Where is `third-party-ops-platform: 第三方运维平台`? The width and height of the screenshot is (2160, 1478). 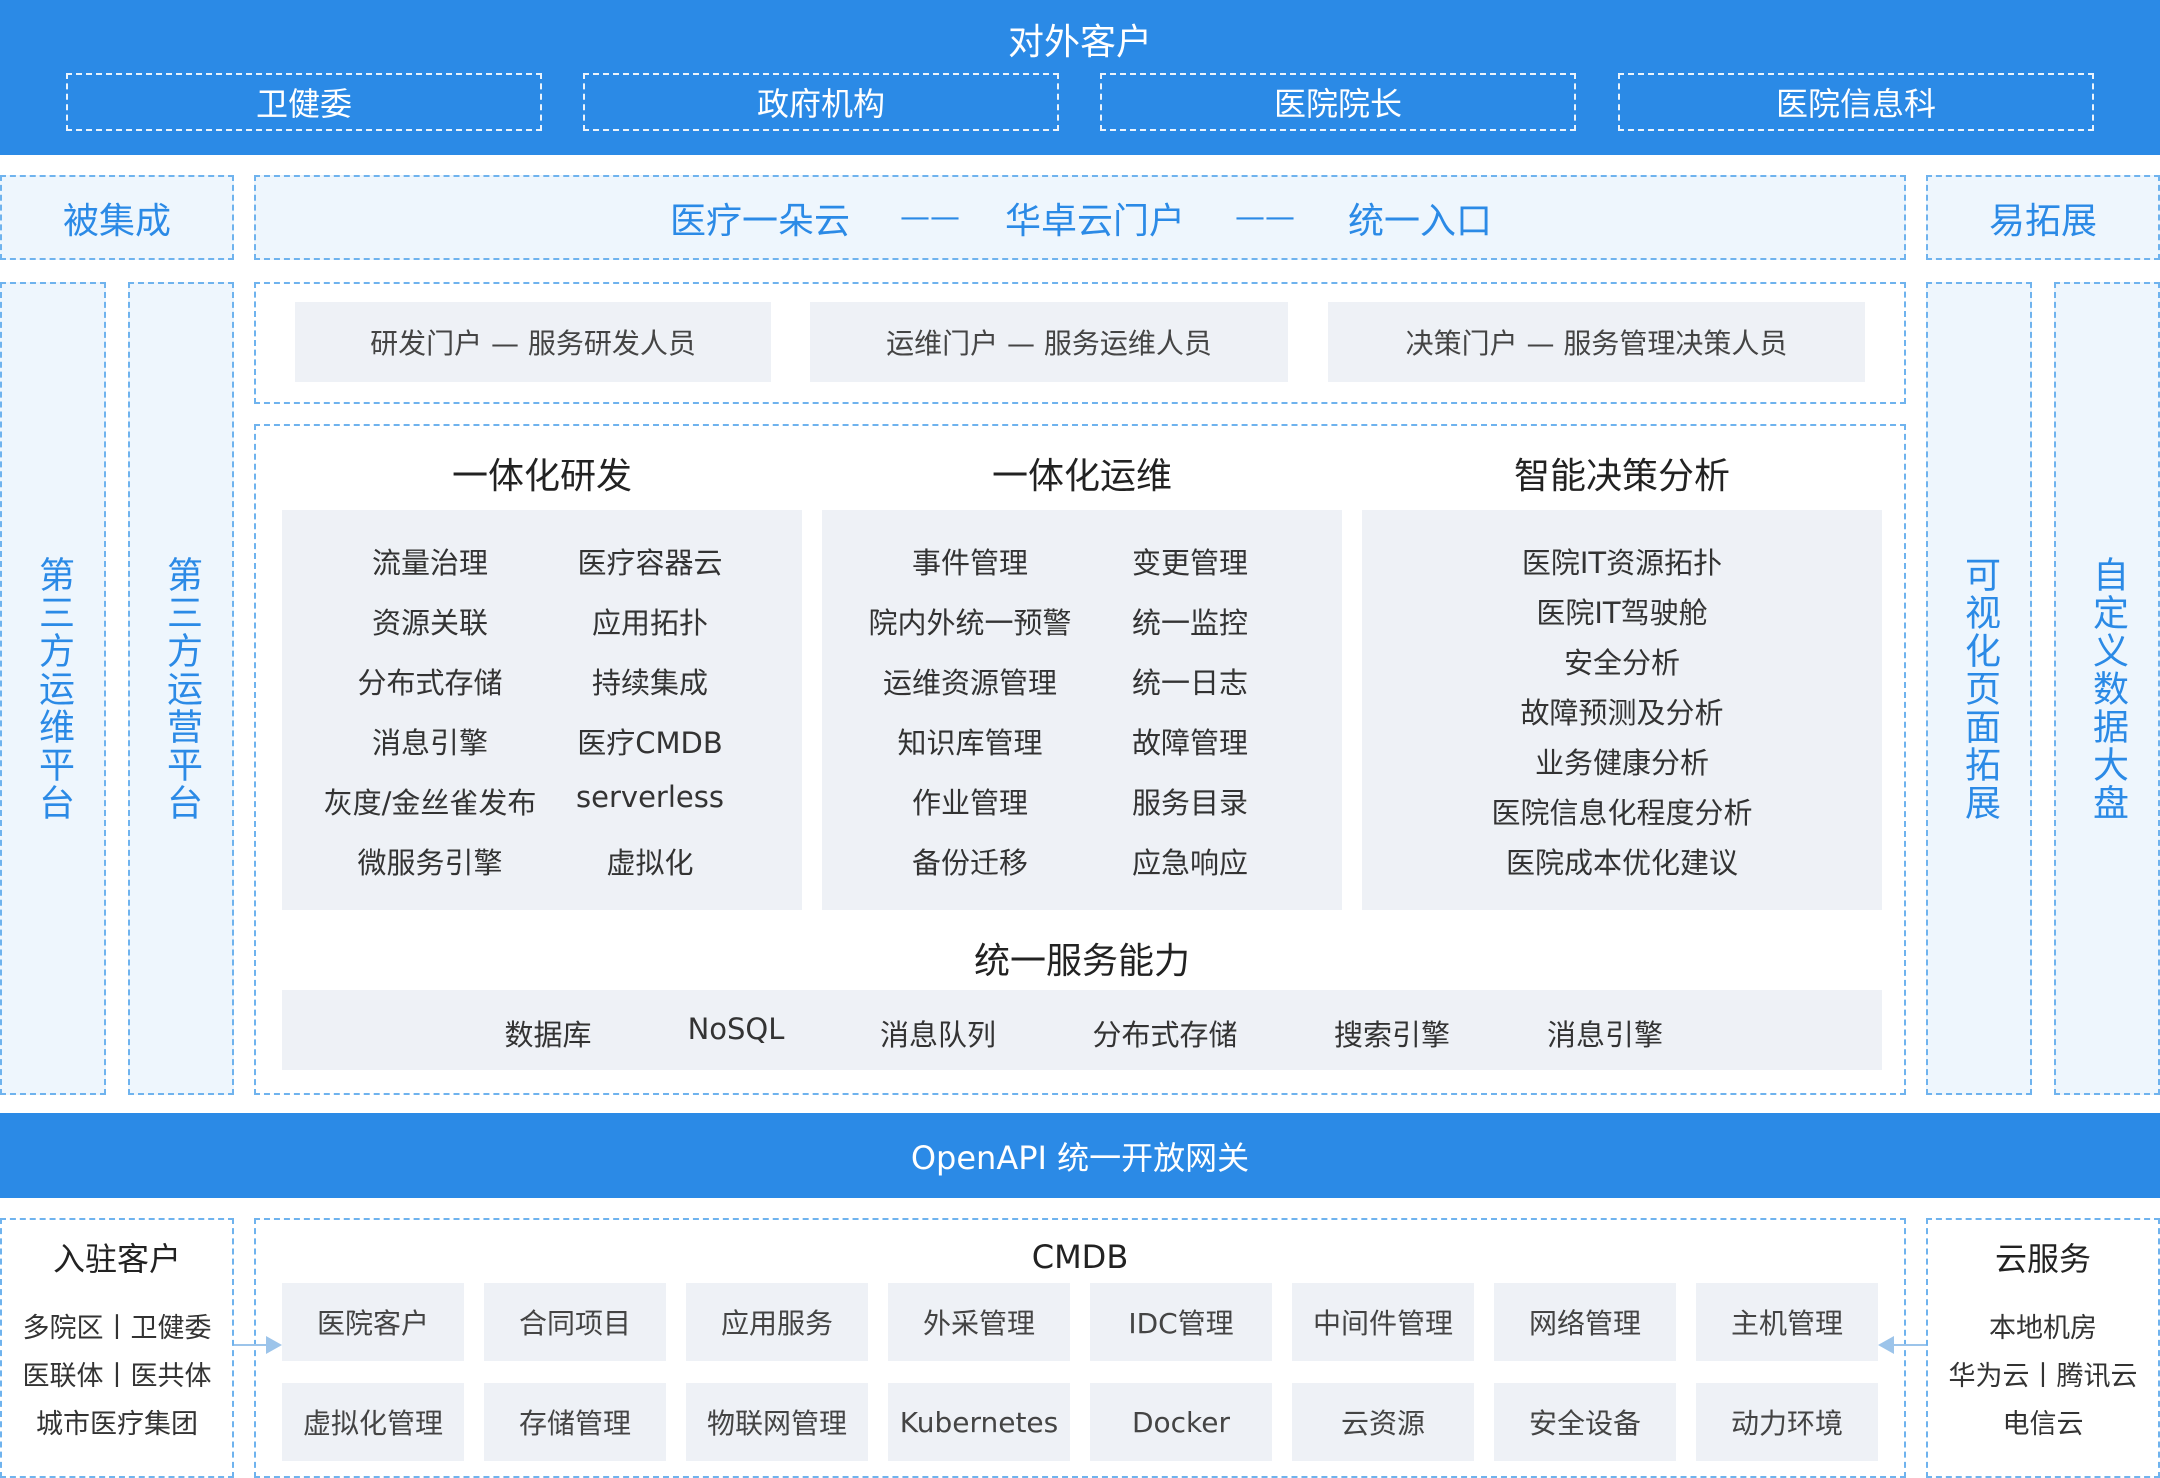 third-party-ops-platform: 第三方运维平台 is located at coordinates (53, 688).